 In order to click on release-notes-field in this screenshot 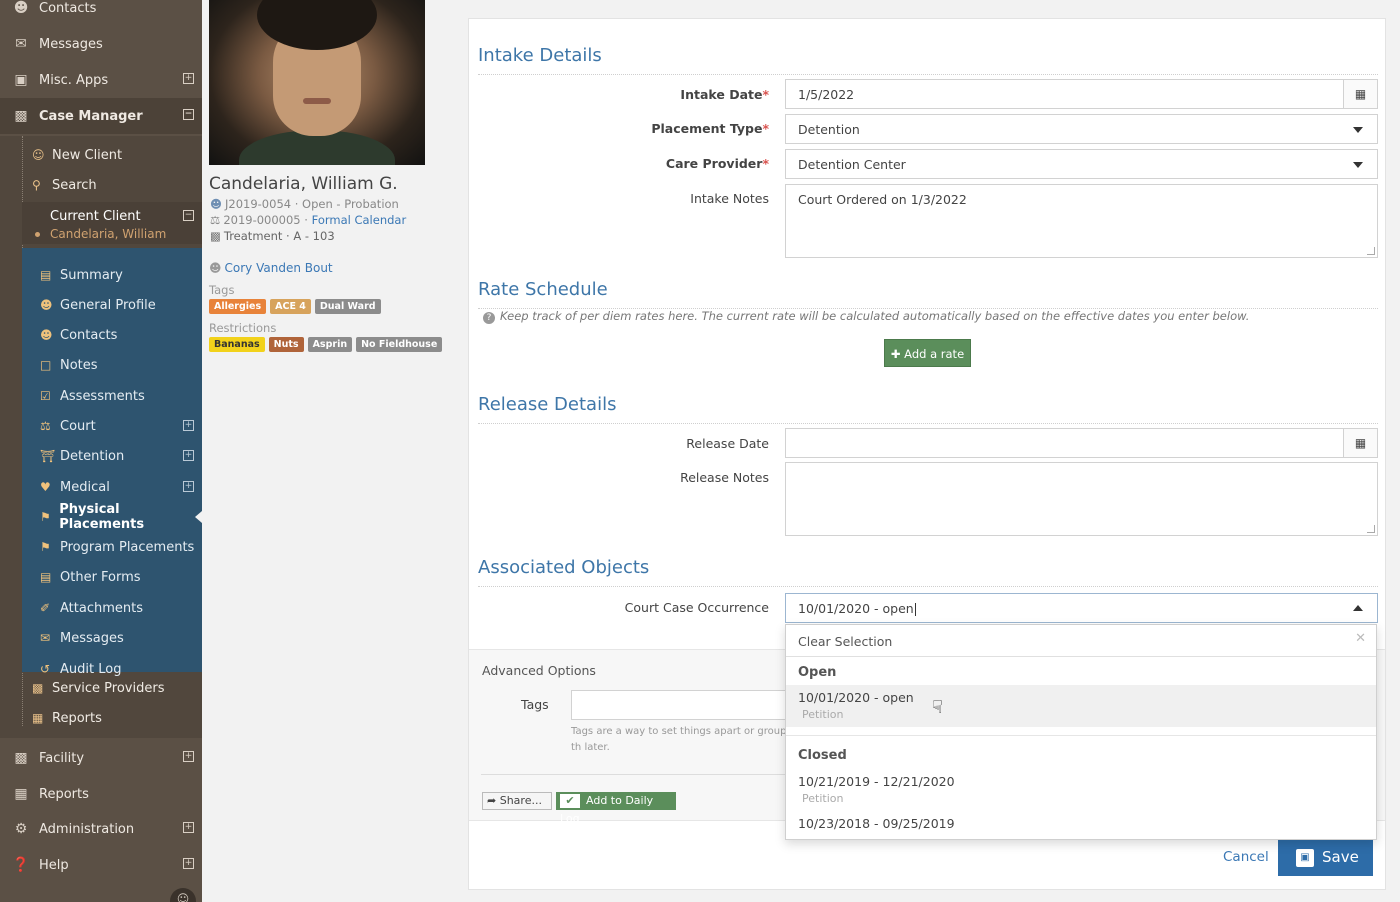, I will do `click(1081, 499)`.